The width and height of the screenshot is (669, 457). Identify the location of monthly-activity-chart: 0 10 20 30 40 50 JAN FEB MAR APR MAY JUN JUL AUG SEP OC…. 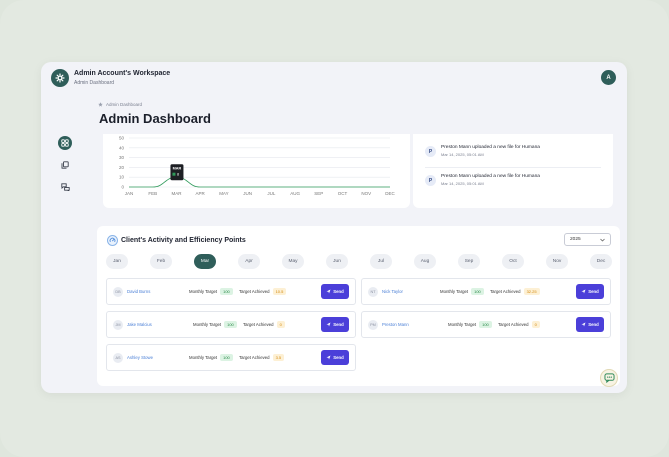
(257, 166).